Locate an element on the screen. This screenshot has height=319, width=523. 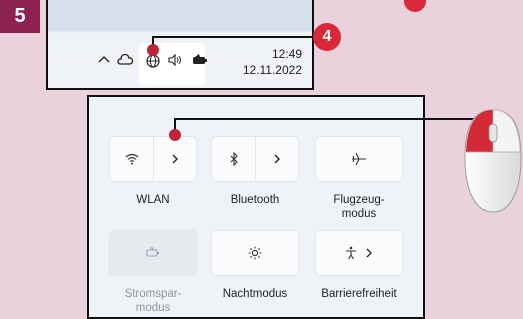
onedrive-cloud-icon is located at coordinates (125, 63).